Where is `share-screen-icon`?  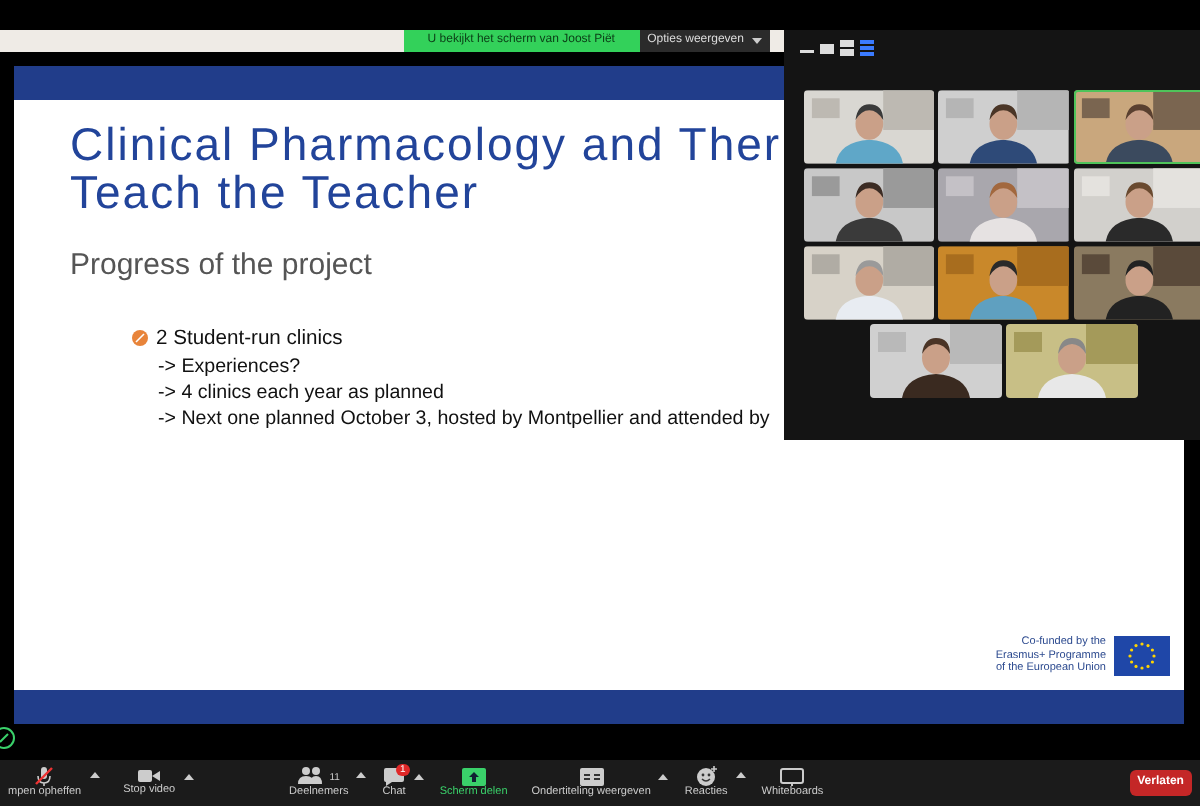 share-screen-icon is located at coordinates (473, 776).